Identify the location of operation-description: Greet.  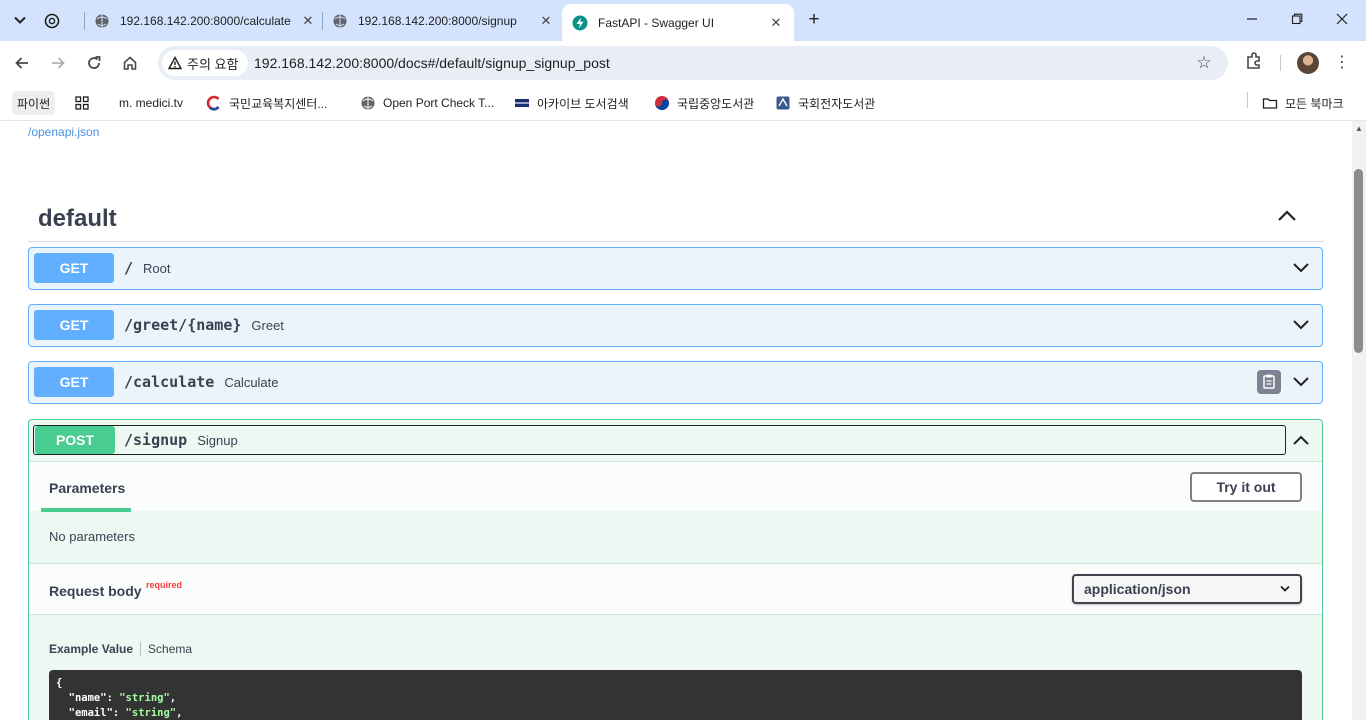
(267, 325).